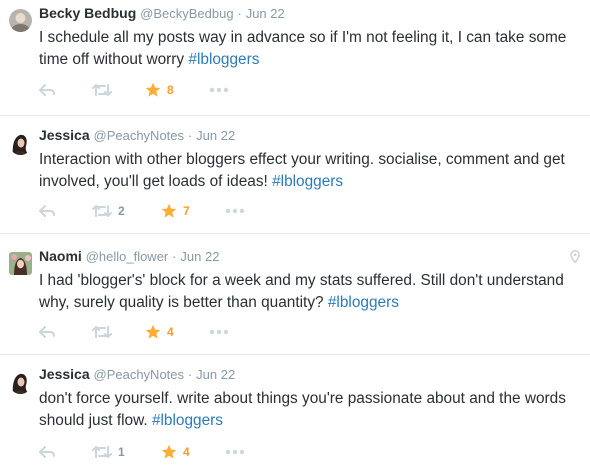 Image resolution: width=590 pixels, height=470 pixels. I want to click on user-handle: @hello_flower, so click(127, 256).